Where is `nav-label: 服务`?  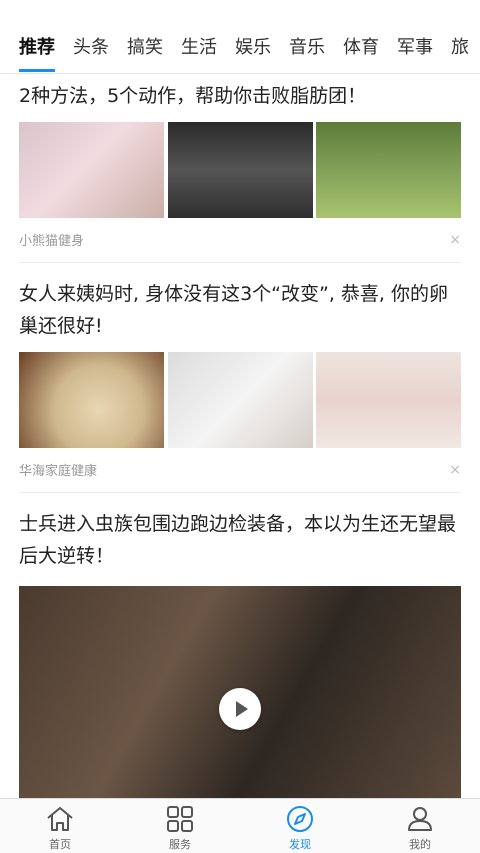 nav-label: 服务 is located at coordinates (180, 844).